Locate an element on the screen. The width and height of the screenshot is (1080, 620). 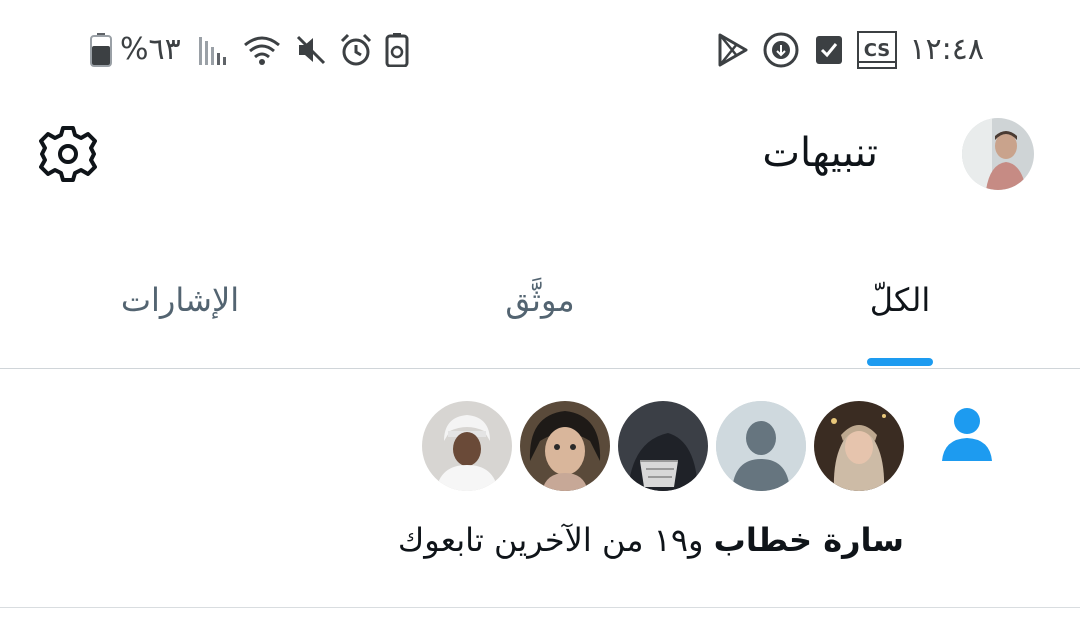
alarm-icon is located at coordinates (356, 50).